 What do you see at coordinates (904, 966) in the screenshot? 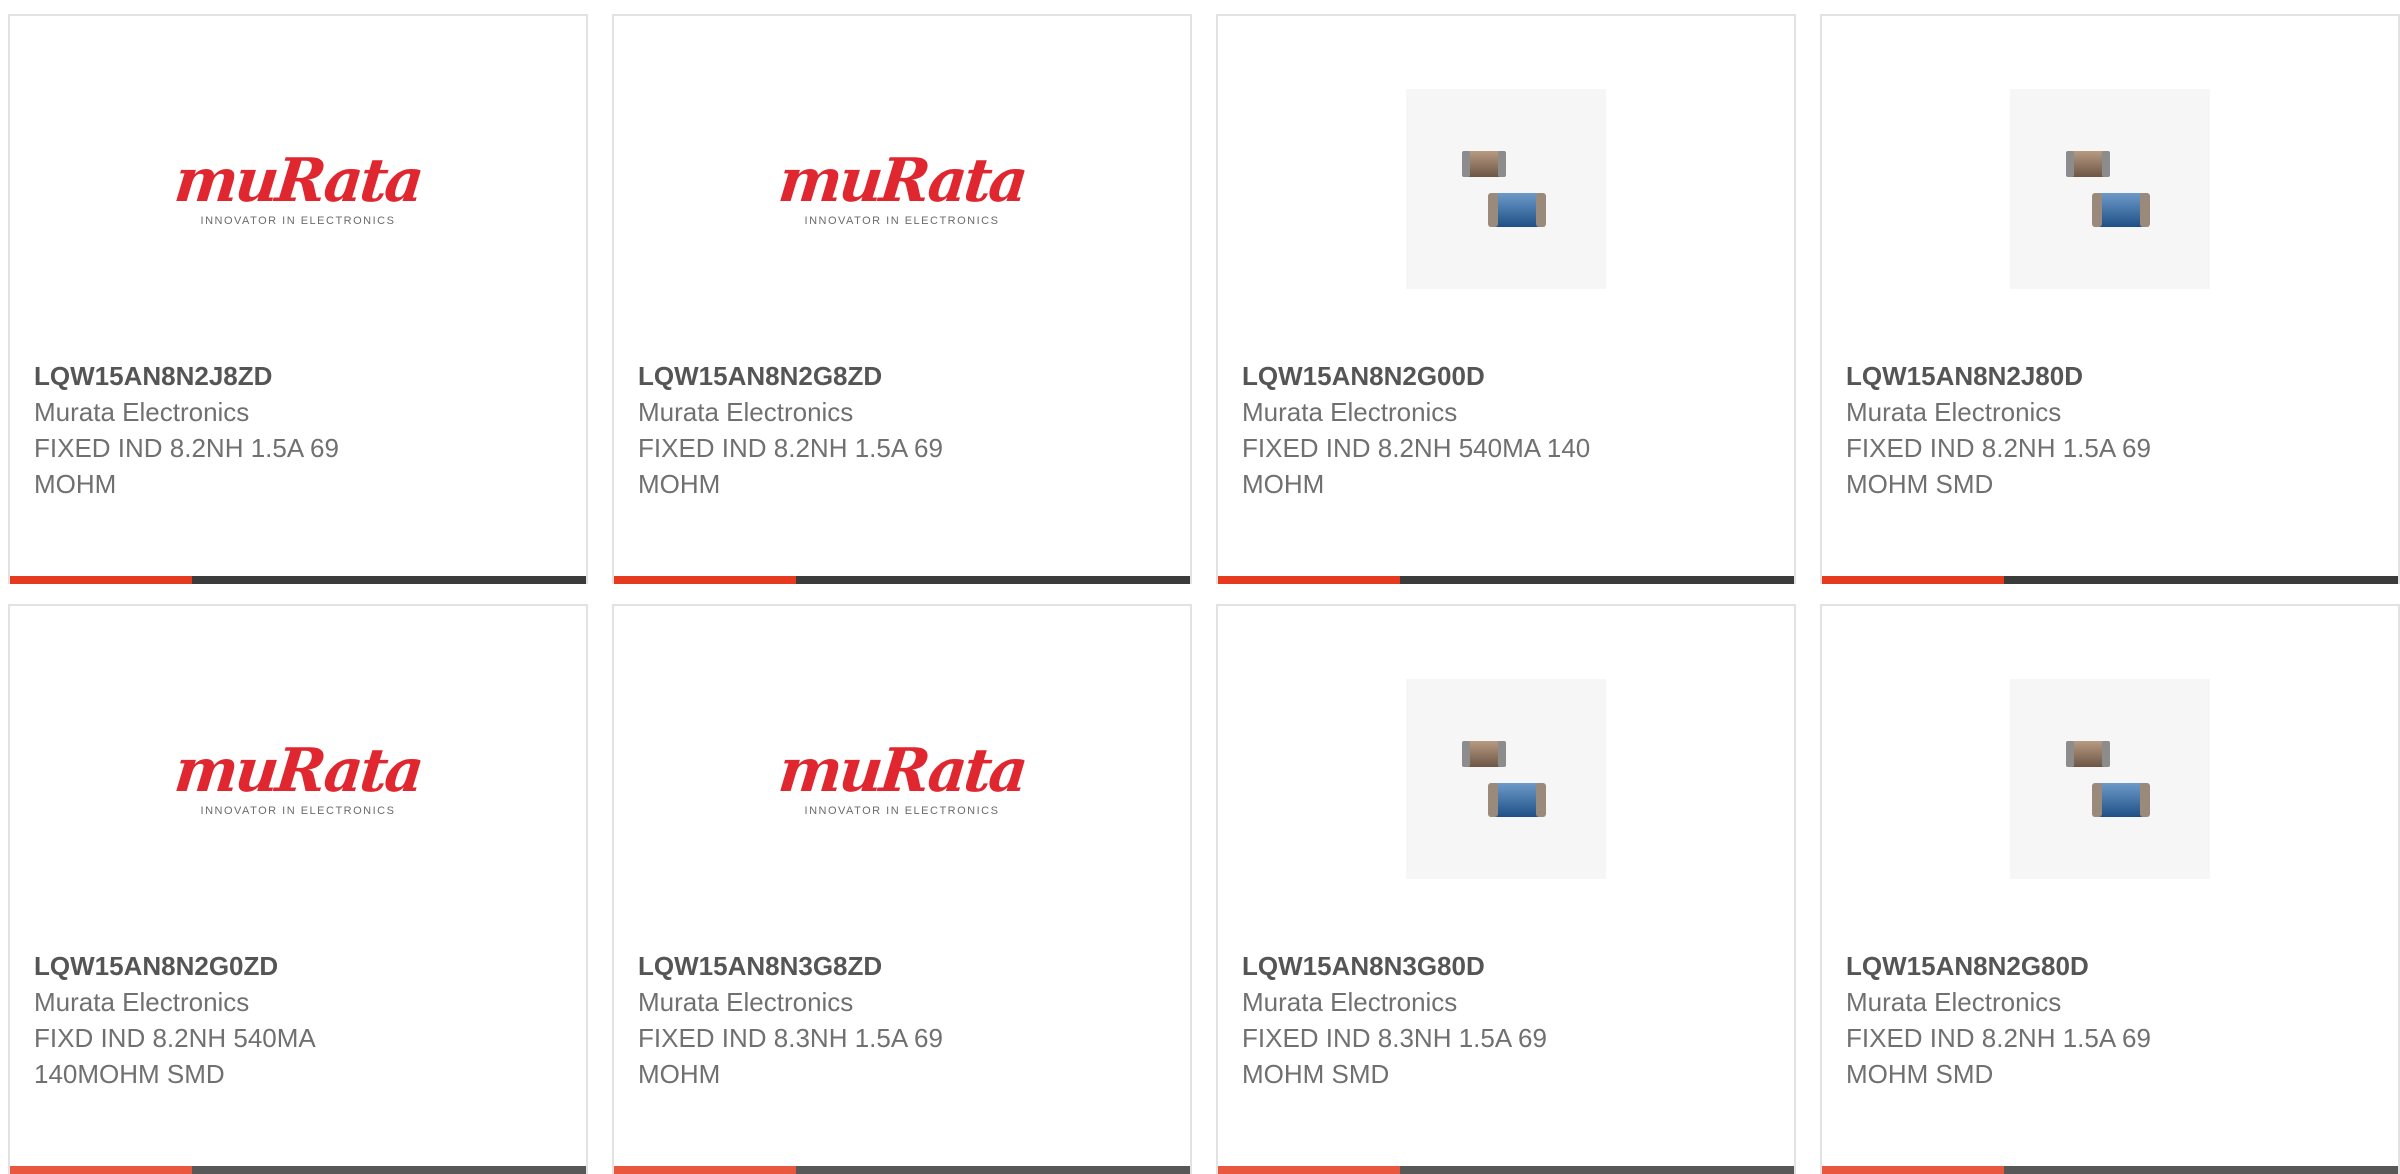
I see `part-number: LQW15AN8N3G8ZD` at bounding box center [904, 966].